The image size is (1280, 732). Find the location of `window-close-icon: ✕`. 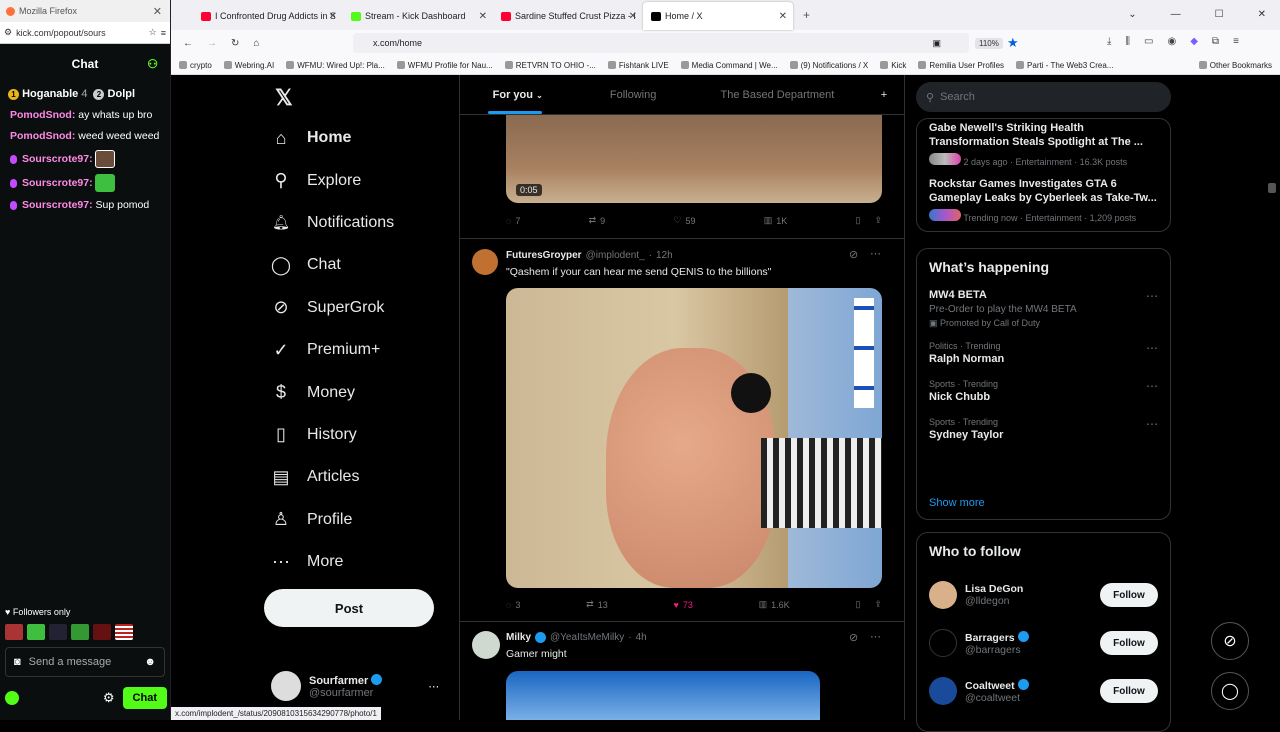

window-close-icon: ✕ is located at coordinates (157, 11).